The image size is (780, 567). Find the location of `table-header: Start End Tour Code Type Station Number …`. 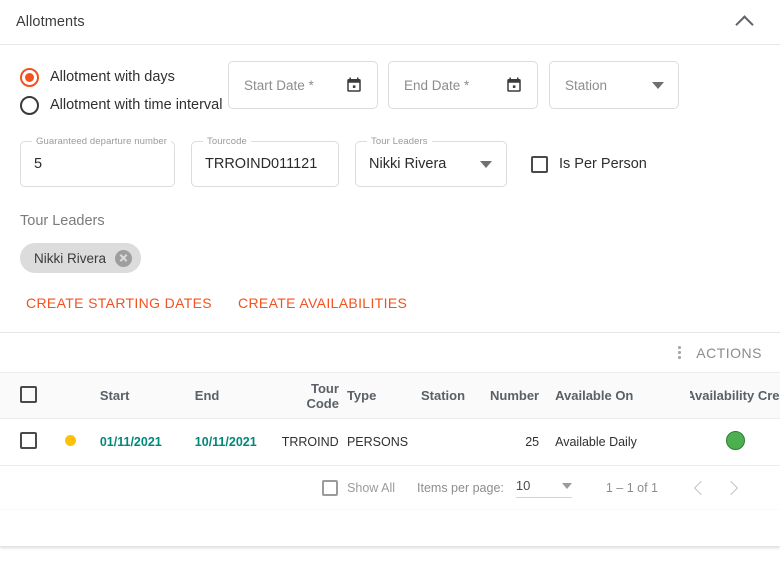

table-header: Start End Tour Code Type Station Number … is located at coordinates (390, 395).